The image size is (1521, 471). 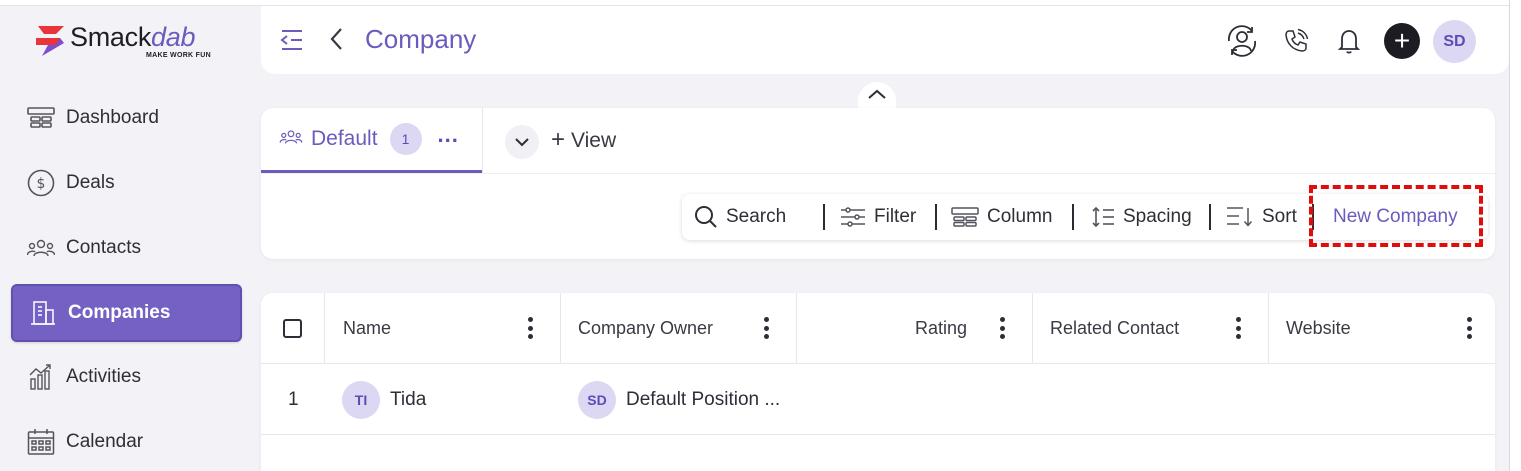 I want to click on collapse-menu-icon, so click(x=292, y=40).